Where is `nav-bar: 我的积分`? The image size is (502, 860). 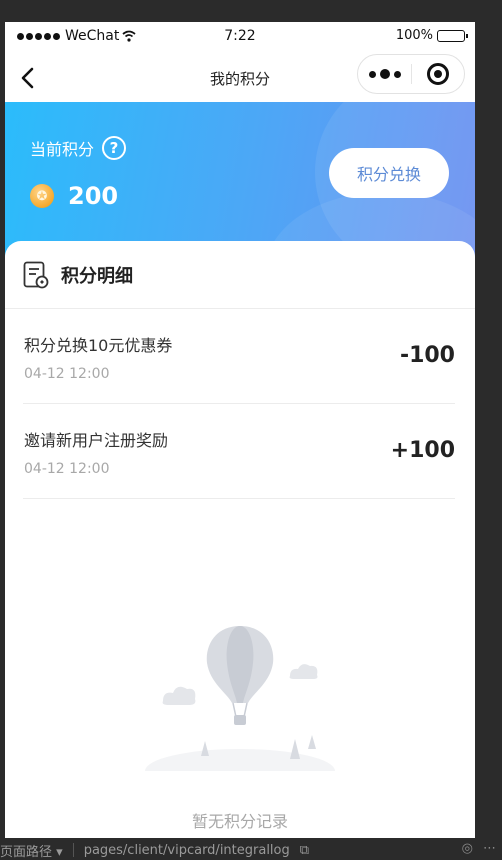
nav-bar: 我的积分 is located at coordinates (240, 78).